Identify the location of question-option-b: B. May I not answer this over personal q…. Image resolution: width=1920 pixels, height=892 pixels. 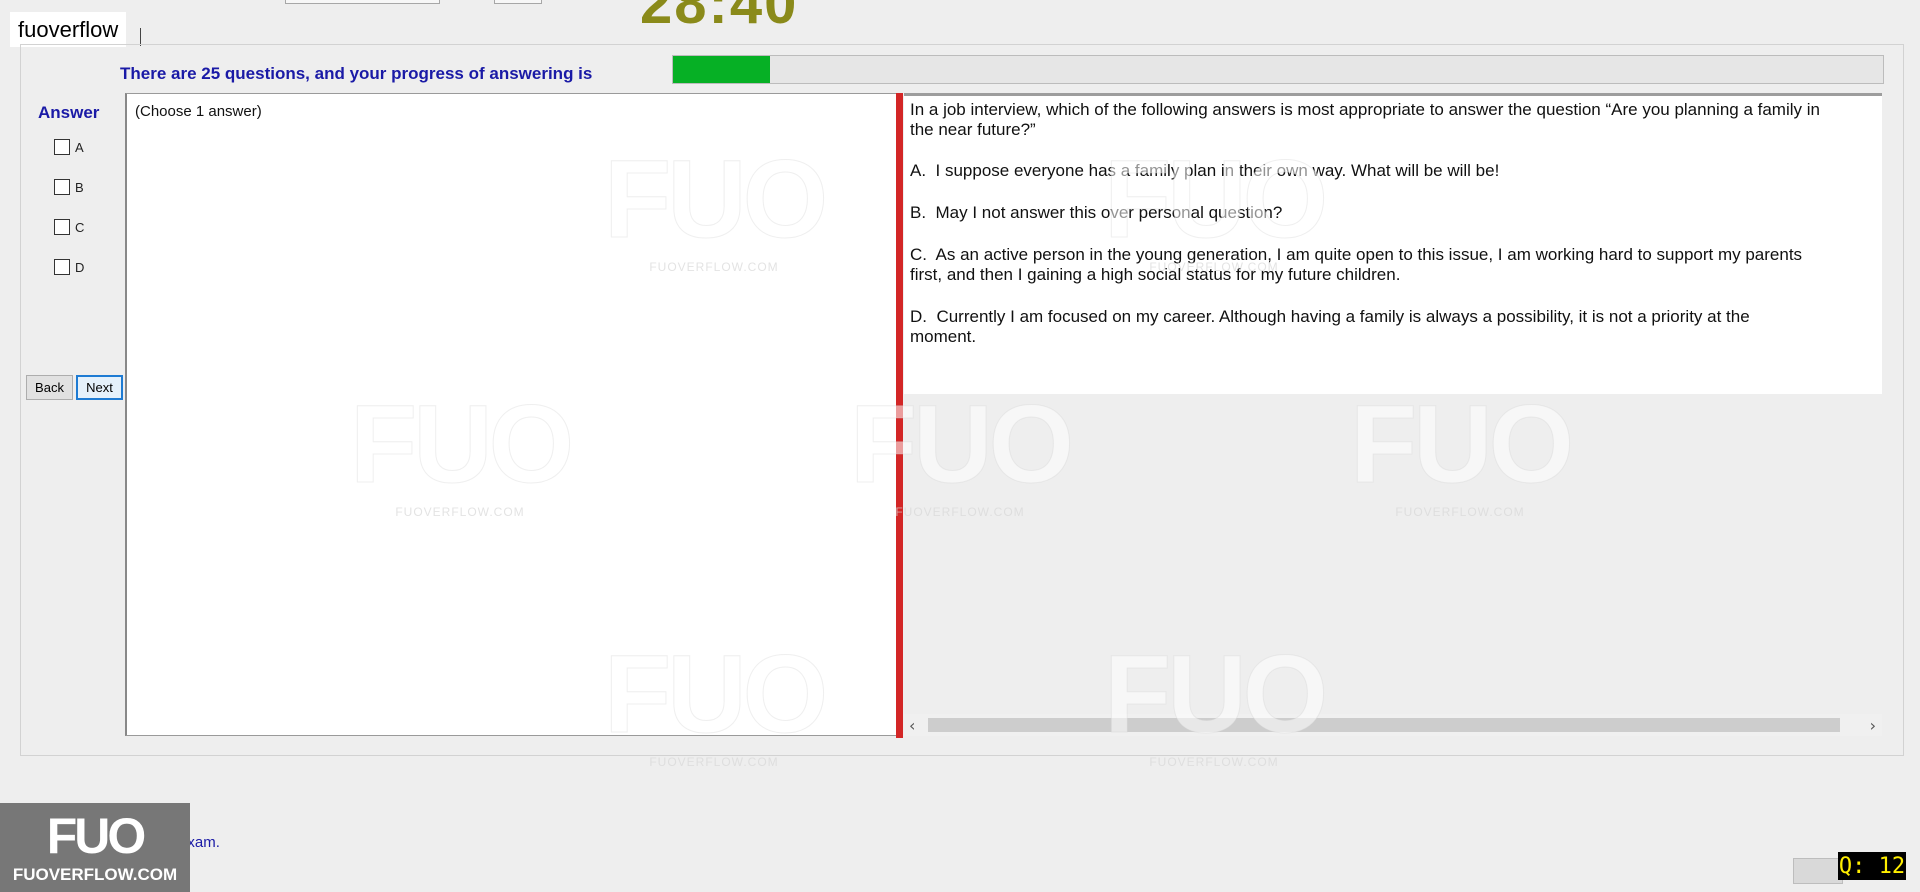
(1365, 213).